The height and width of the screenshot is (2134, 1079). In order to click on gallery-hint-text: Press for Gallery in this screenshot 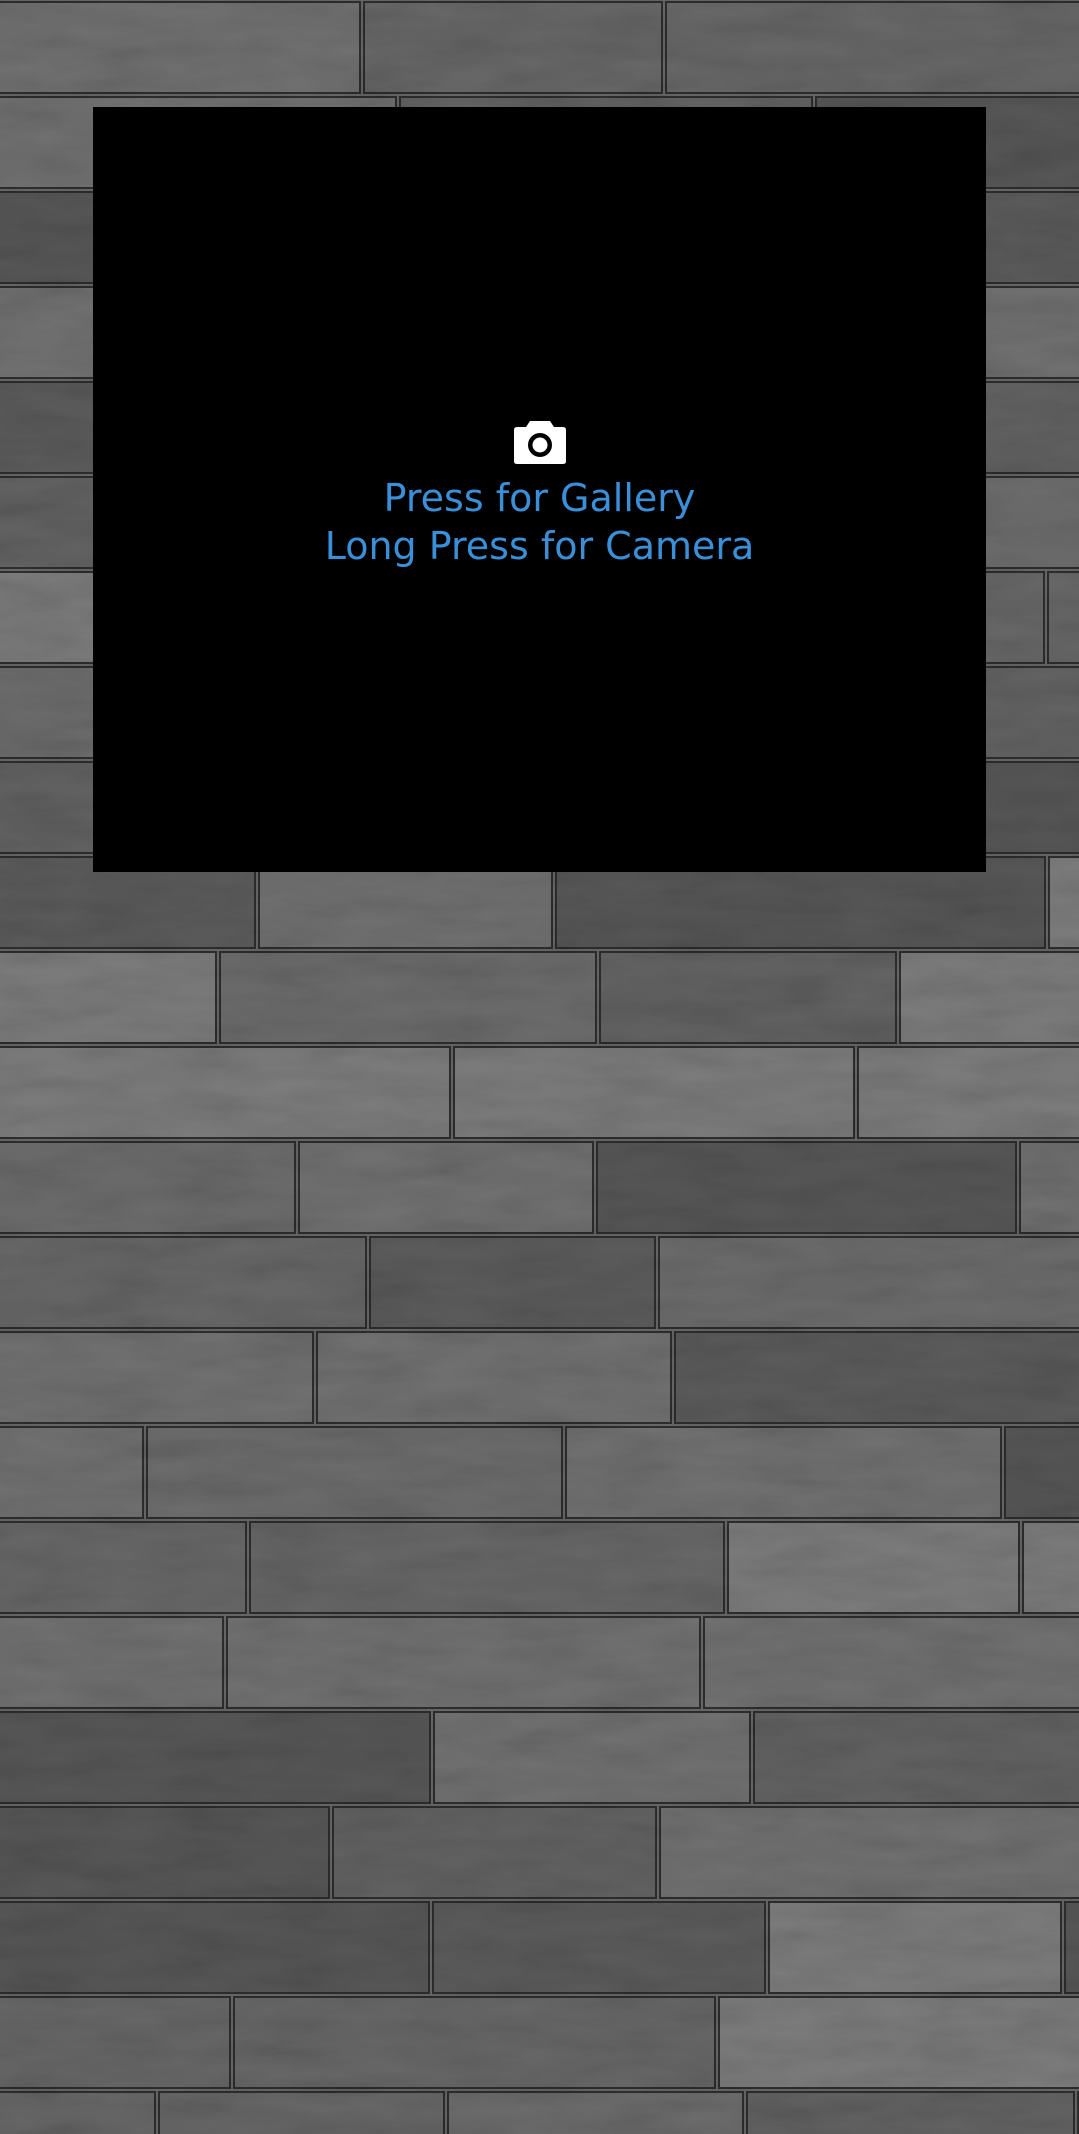, I will do `click(539, 498)`.